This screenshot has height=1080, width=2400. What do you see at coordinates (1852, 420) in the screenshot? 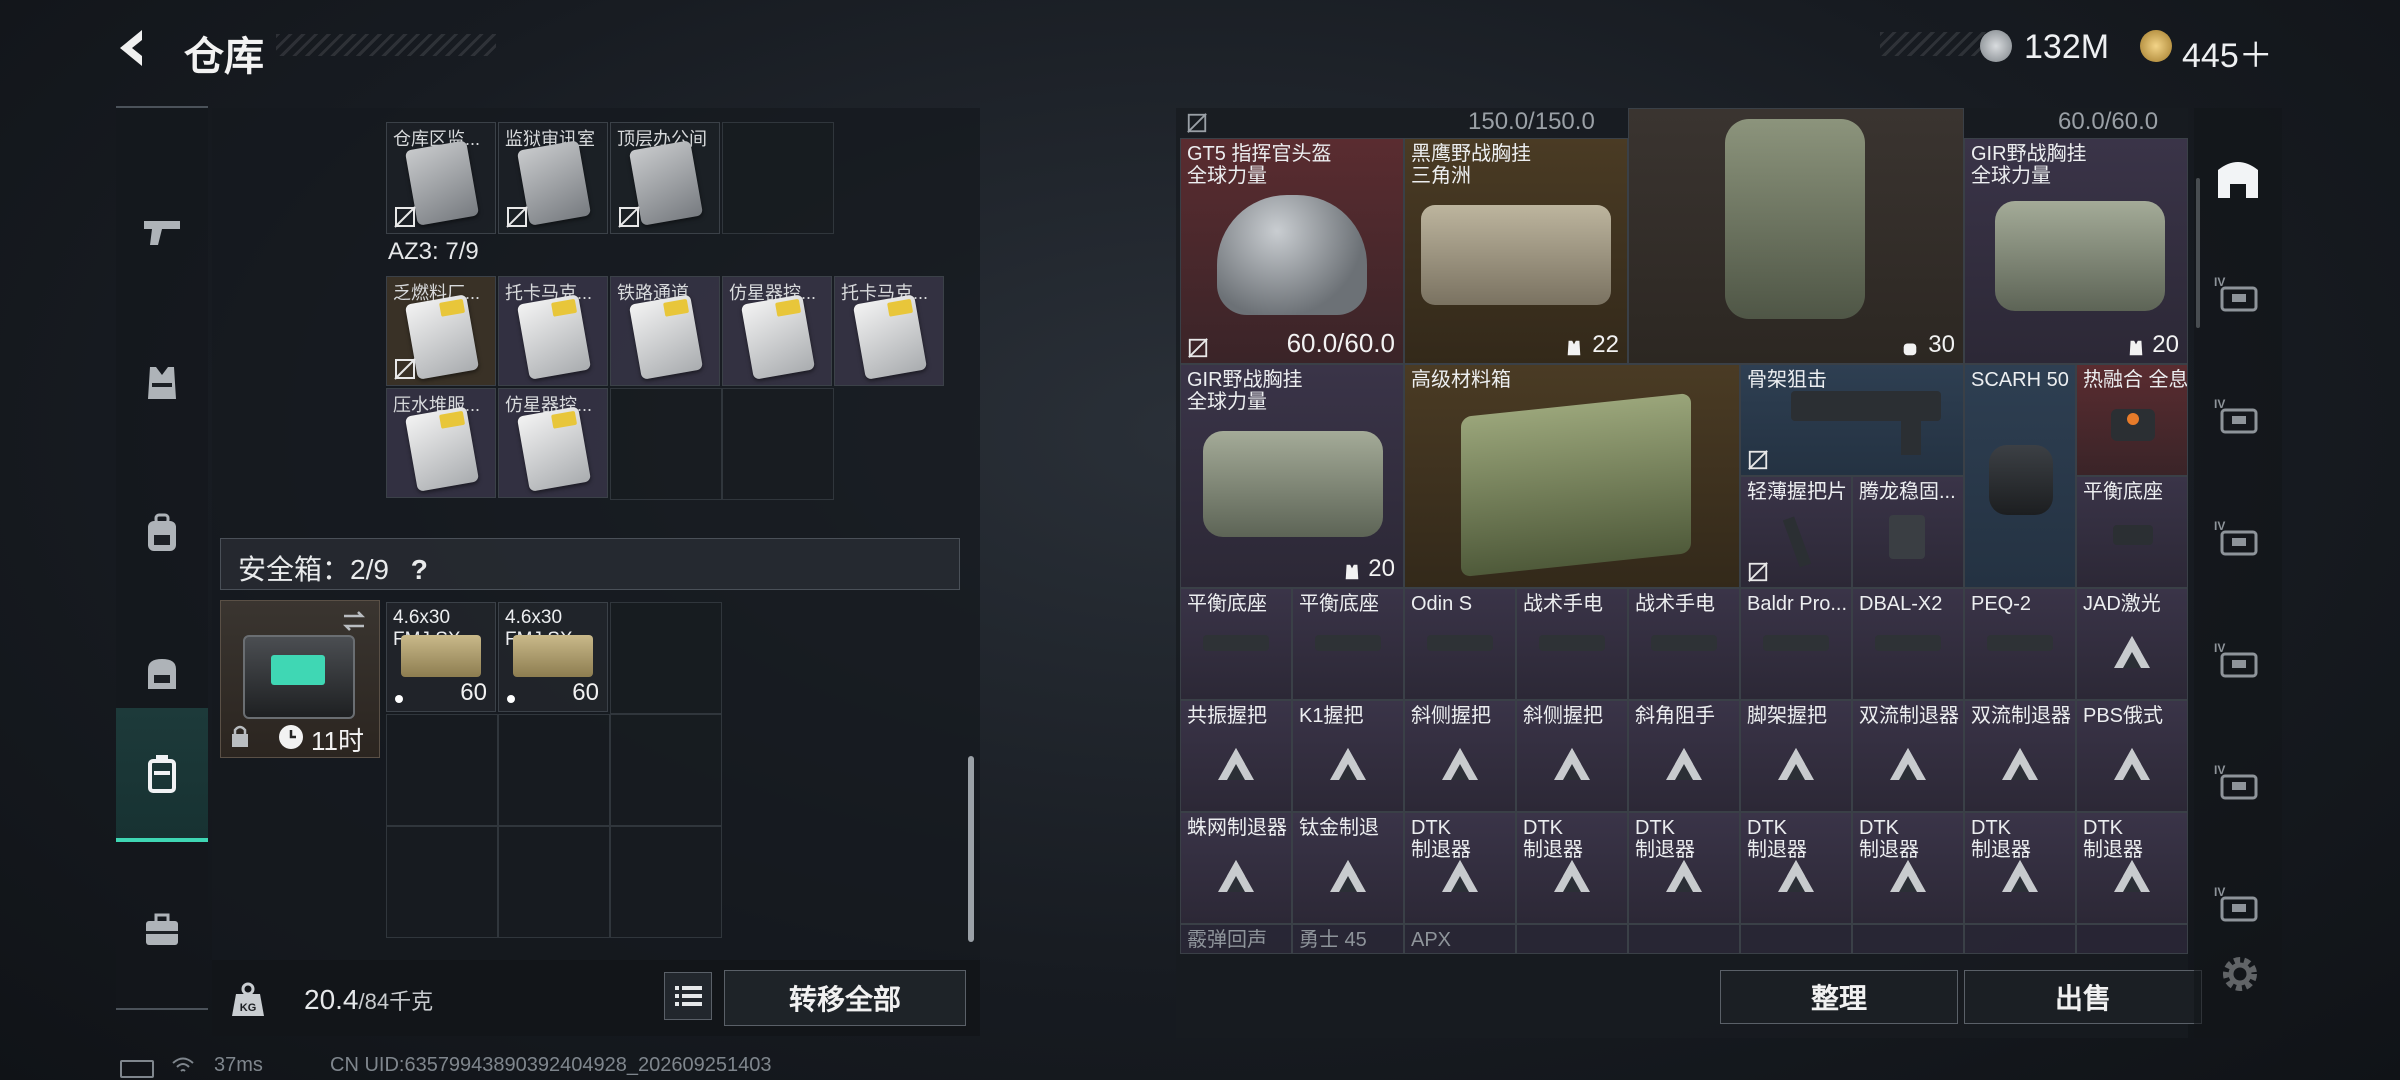
I see `stock-item: 骨架狙击` at bounding box center [1852, 420].